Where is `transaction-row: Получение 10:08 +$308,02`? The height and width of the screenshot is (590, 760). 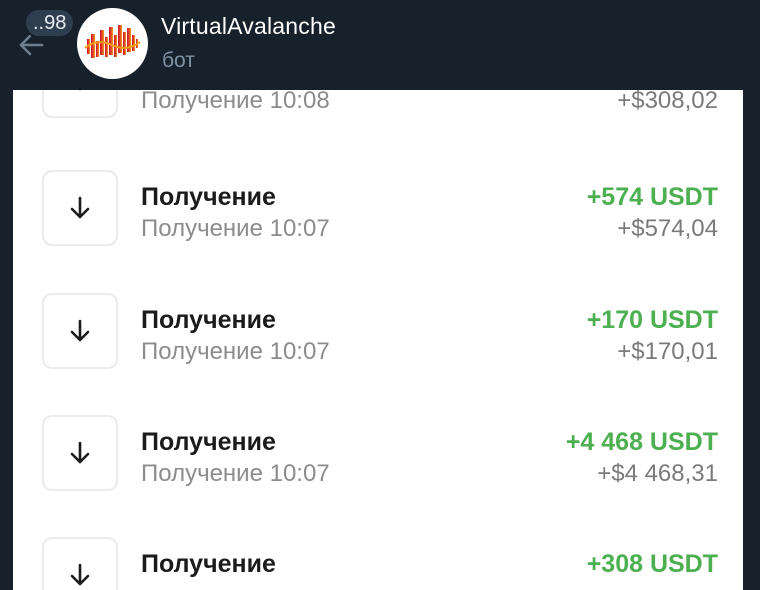 transaction-row: Получение 10:08 +$308,02 is located at coordinates (378, 106).